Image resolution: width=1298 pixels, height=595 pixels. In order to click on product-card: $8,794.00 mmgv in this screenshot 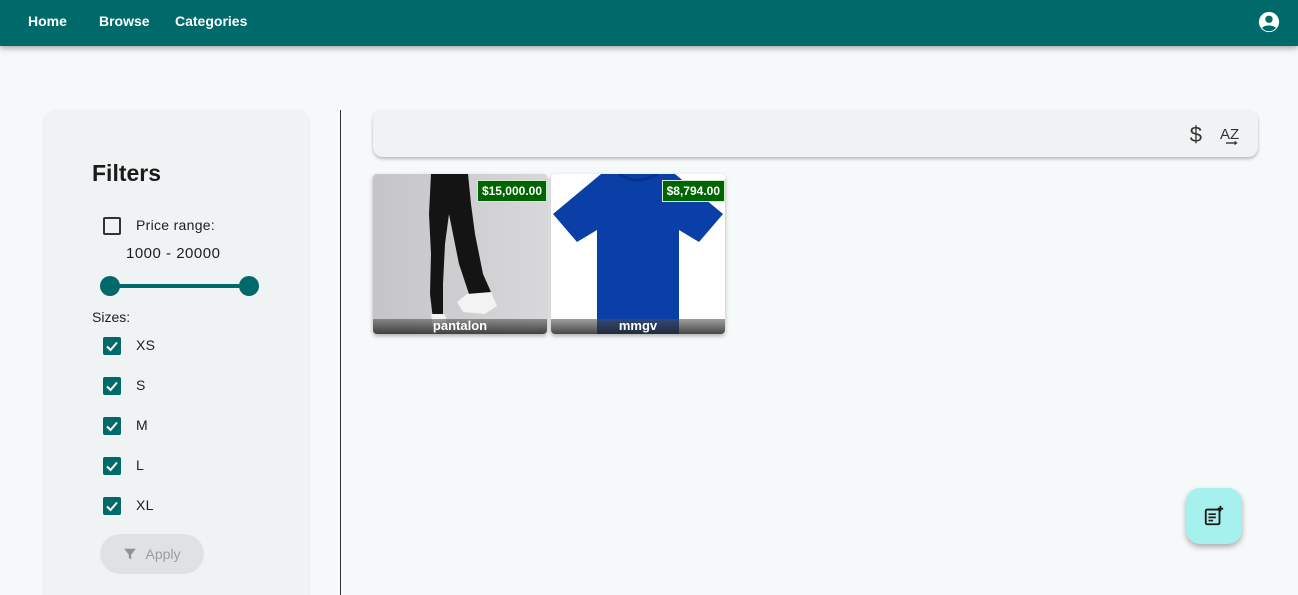, I will do `click(638, 254)`.